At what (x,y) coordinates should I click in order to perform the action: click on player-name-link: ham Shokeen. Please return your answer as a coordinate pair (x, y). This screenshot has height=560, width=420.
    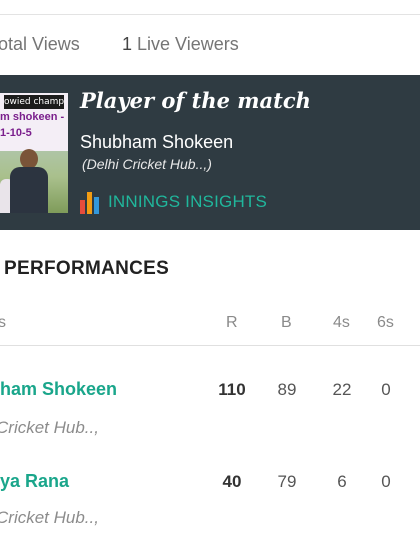
    Looking at the image, I should click on (58, 389).